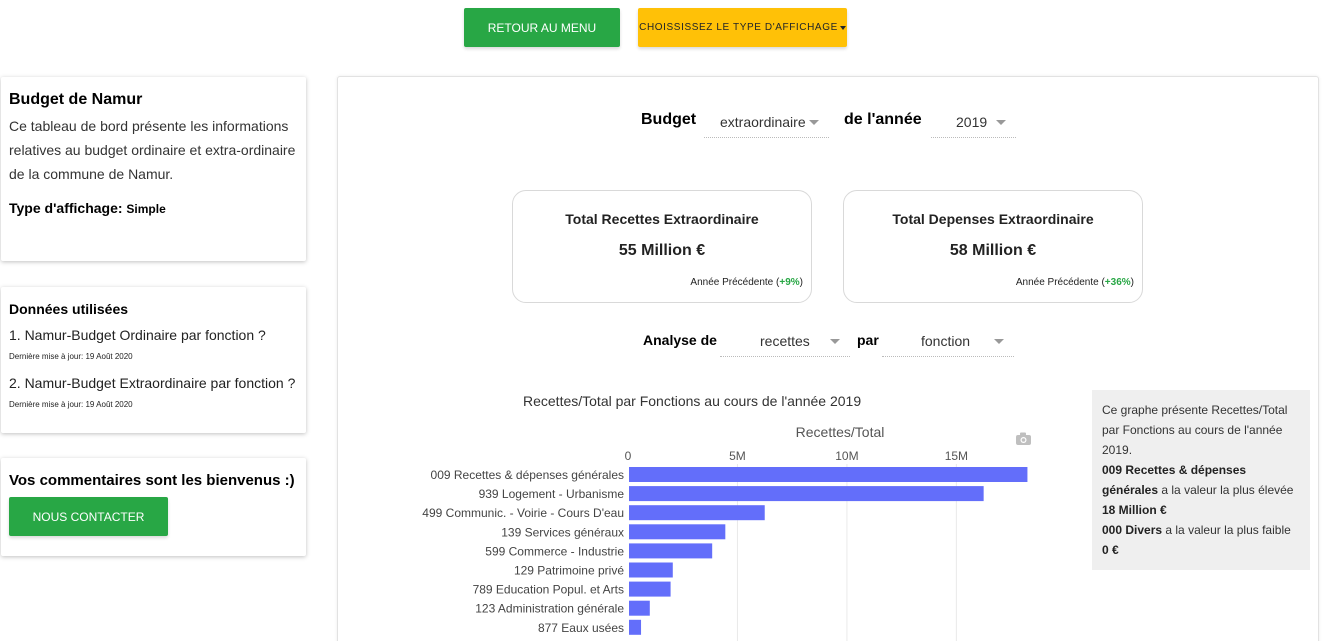 The height and width of the screenshot is (641, 1323). Describe the element at coordinates (146, 209) in the screenshot. I see `display-type-value: Simple` at that location.